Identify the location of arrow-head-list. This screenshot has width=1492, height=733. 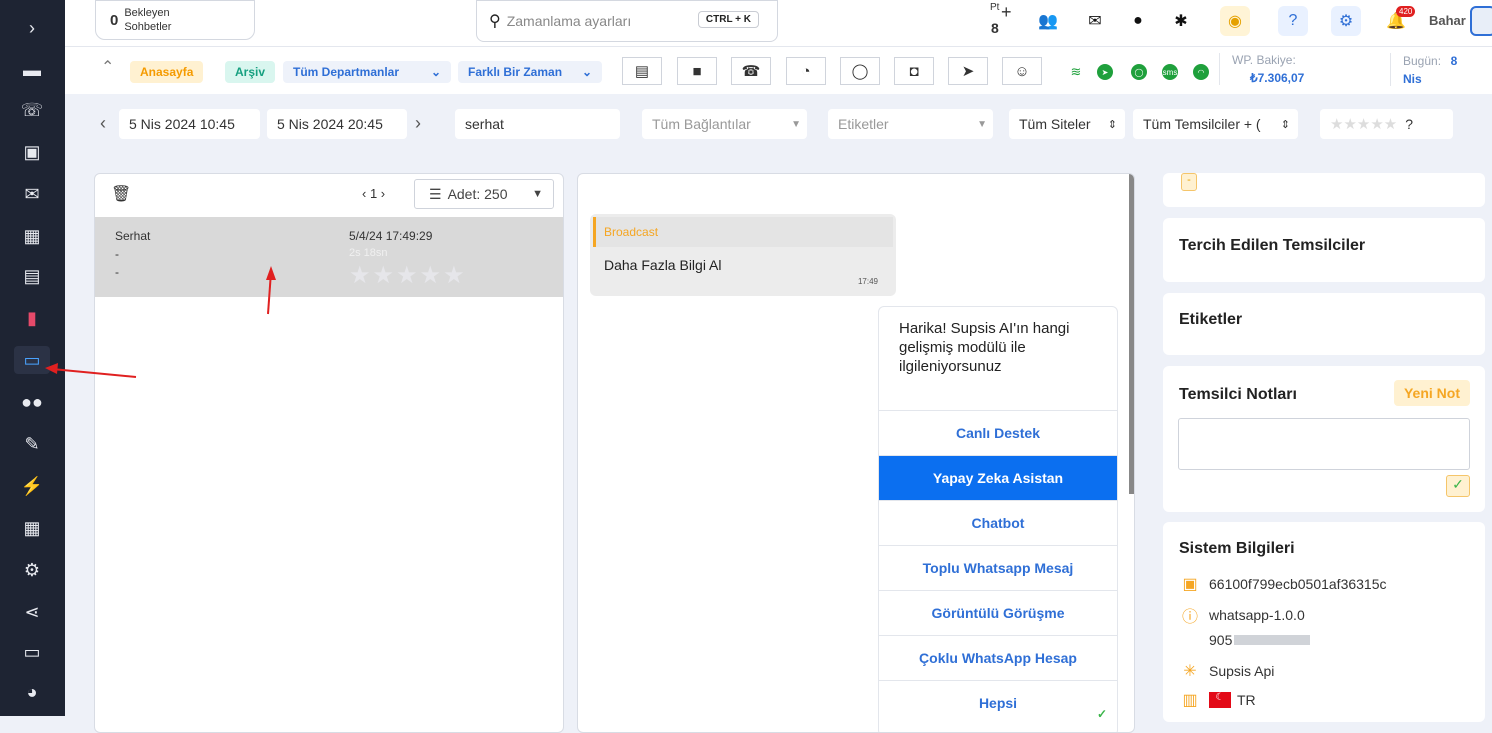
(271, 273).